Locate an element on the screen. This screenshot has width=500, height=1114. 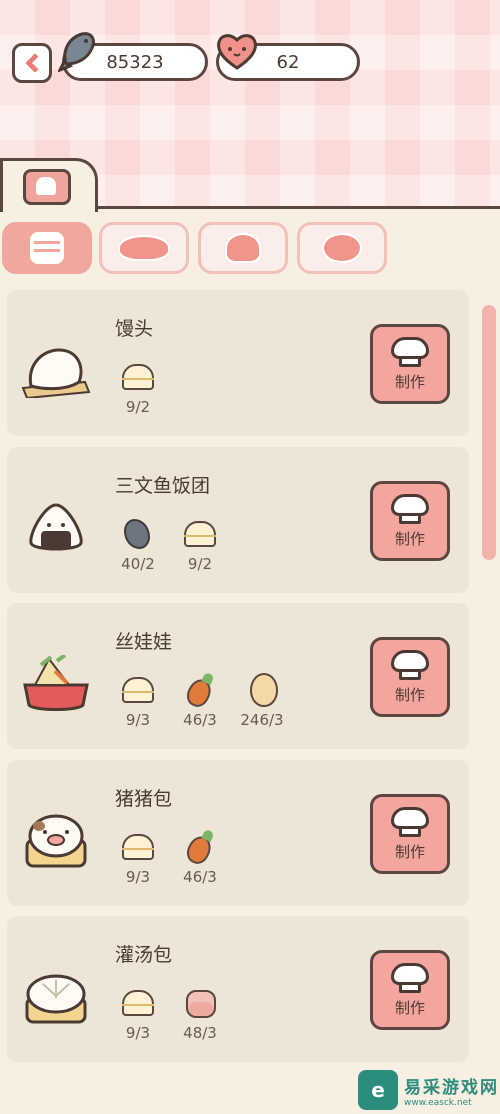
recipe-name: 灌汤包 is located at coordinates (144, 955).